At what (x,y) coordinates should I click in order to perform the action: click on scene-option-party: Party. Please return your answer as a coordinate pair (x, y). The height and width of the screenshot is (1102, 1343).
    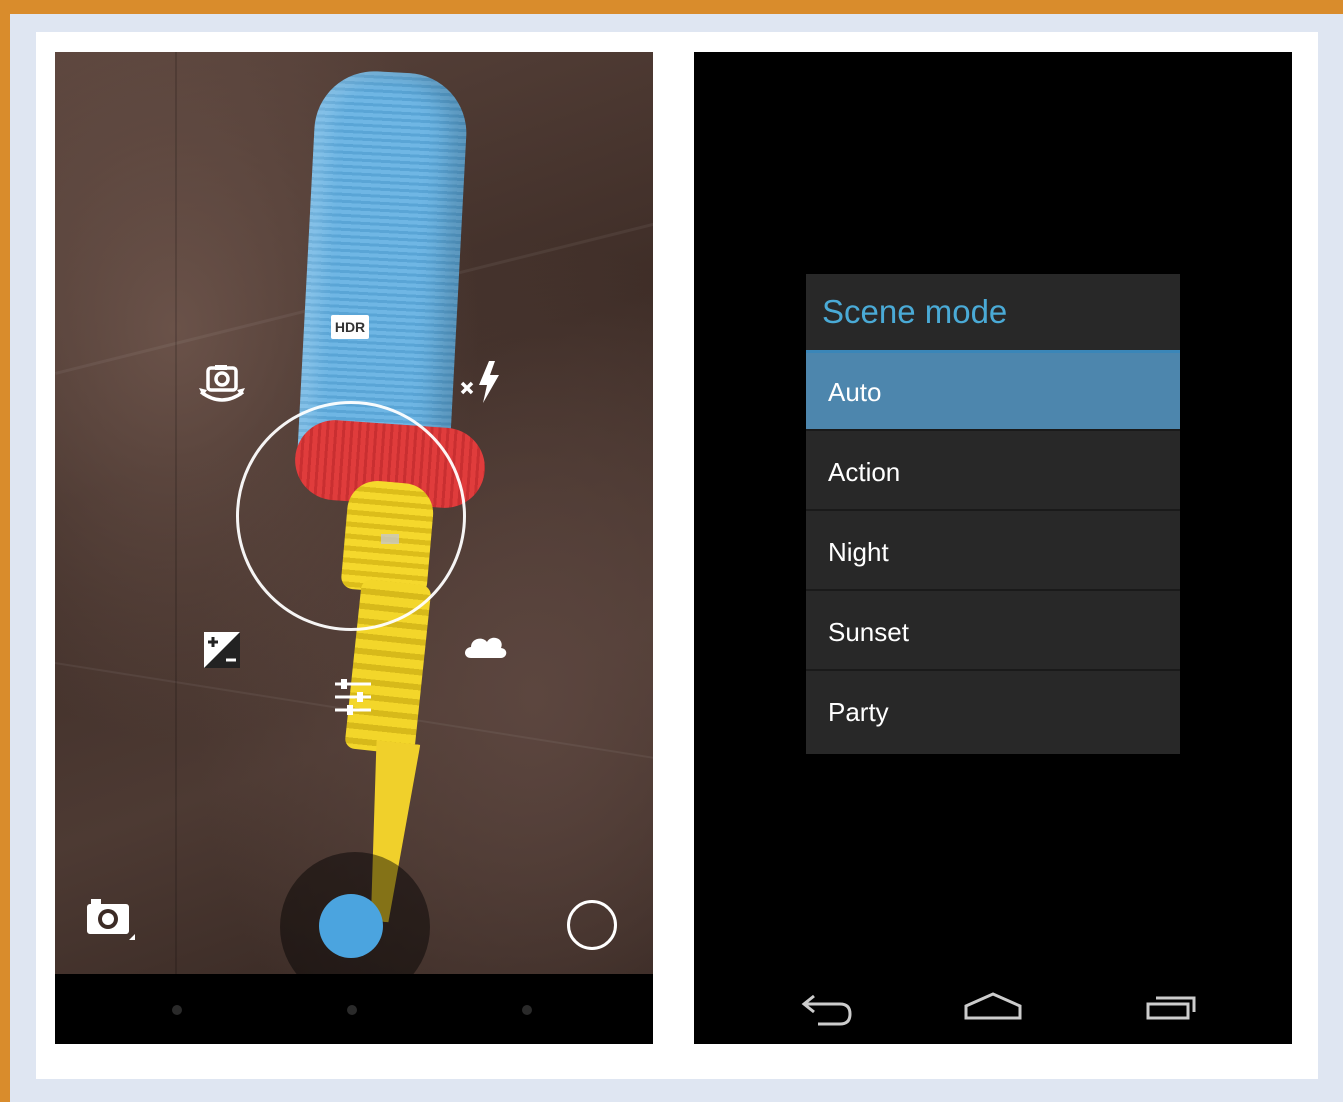
    Looking at the image, I should click on (993, 712).